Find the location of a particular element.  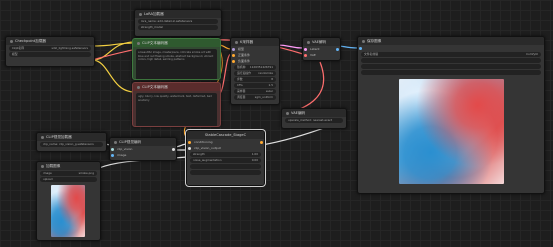

ksampler-control-widget: 运行后操作 randomize is located at coordinates (255, 73).